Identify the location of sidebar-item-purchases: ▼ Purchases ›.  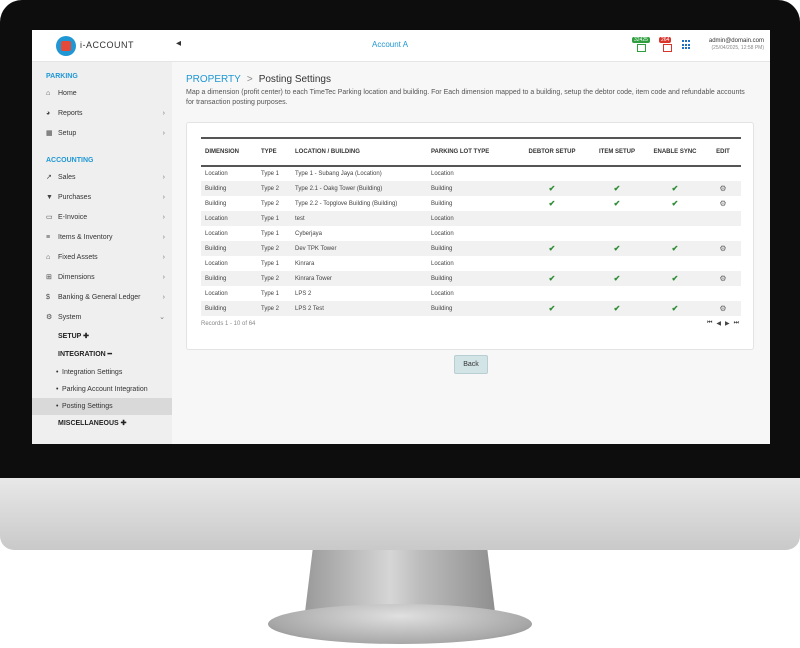
(102, 198).